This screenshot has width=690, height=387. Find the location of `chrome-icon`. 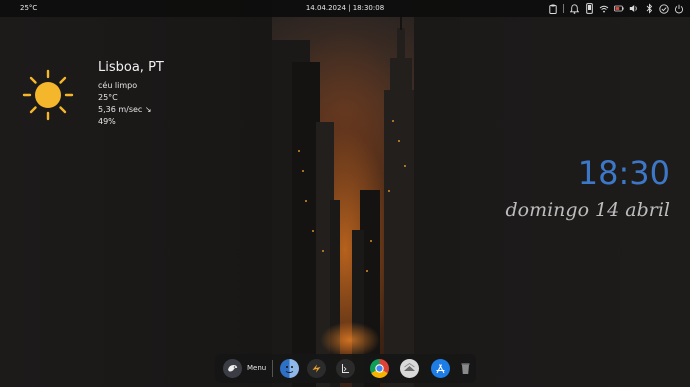

chrome-icon is located at coordinates (379, 368).